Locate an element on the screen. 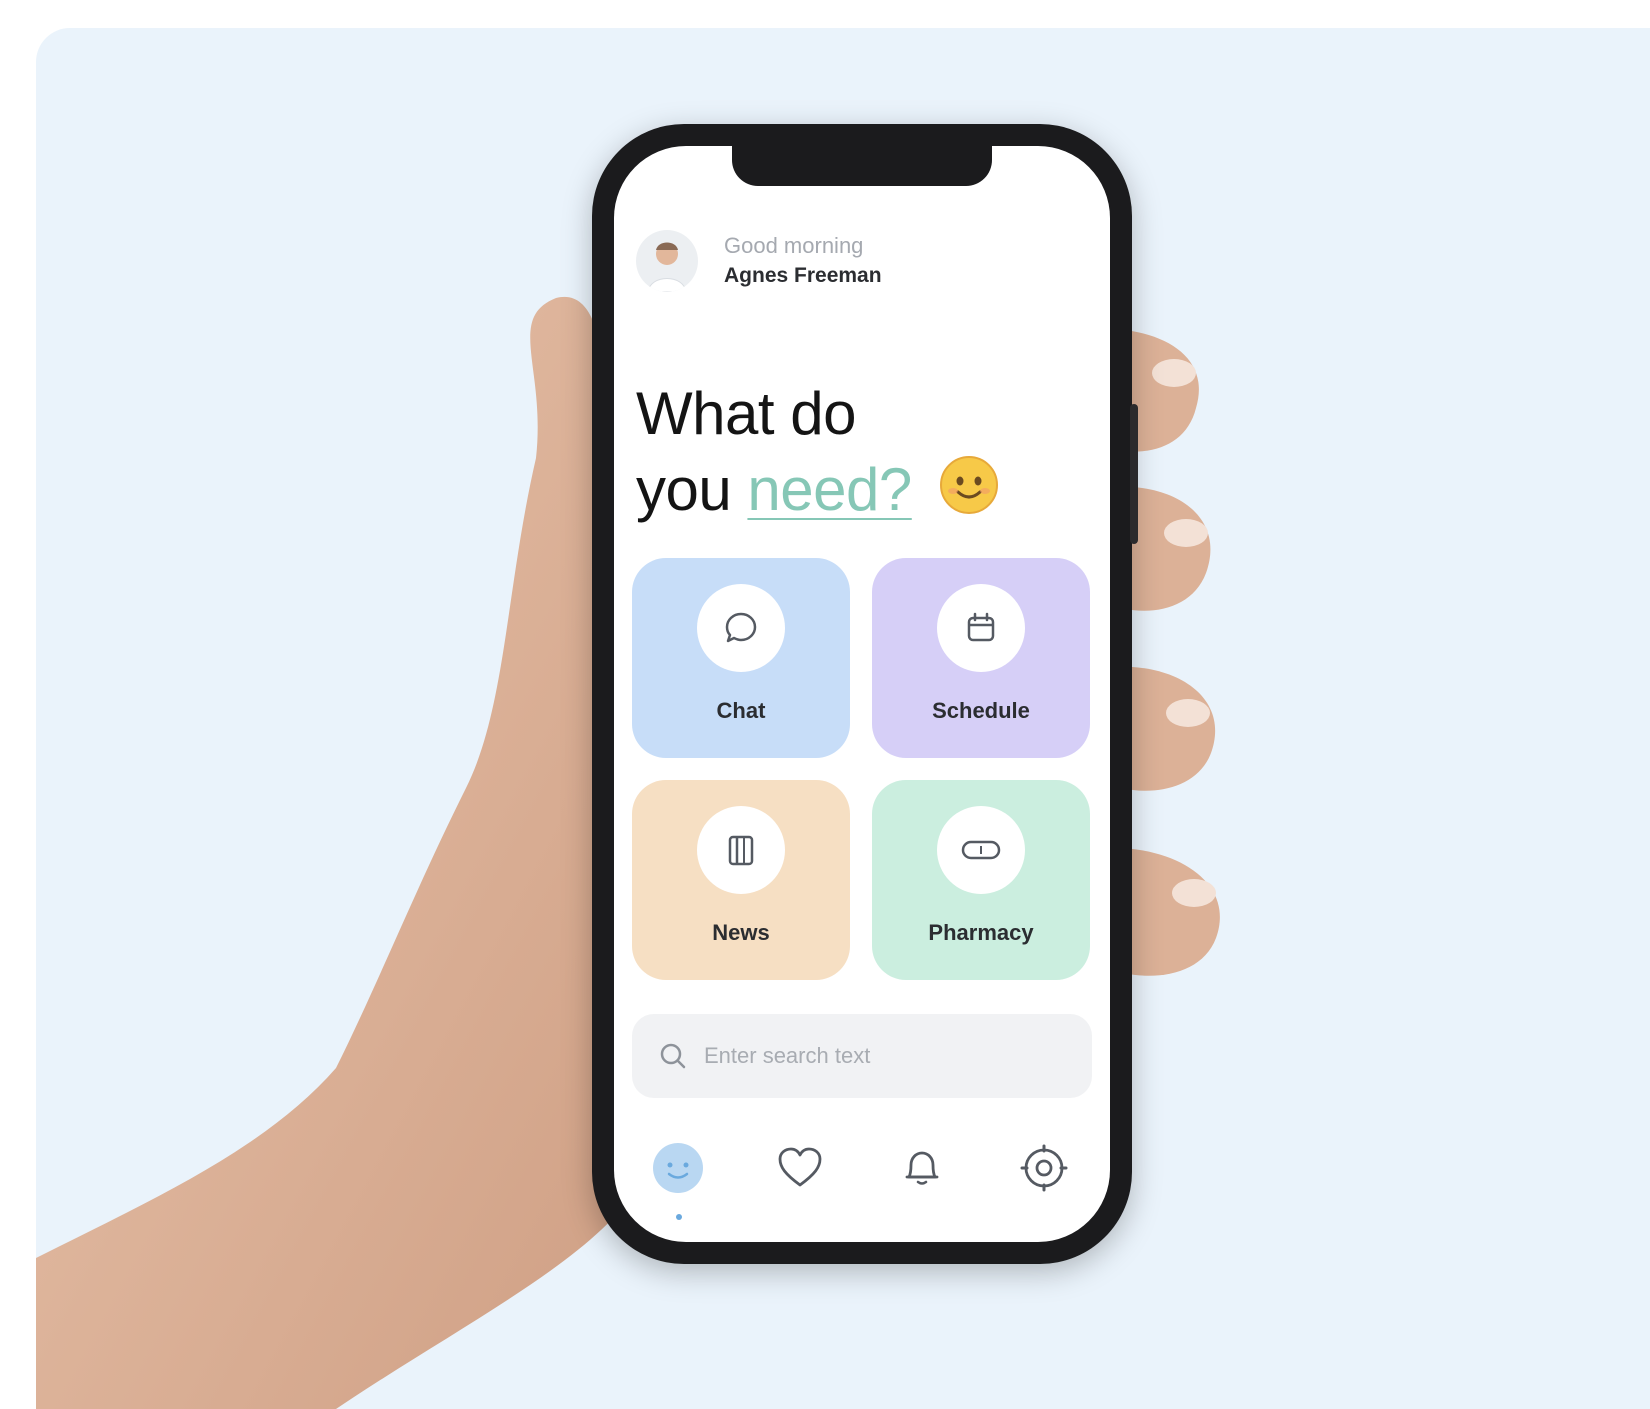 Image resolution: width=1650 pixels, height=1409 pixels. service-grid: Chat Schedule News Pharmacy is located at coordinates (862, 769).